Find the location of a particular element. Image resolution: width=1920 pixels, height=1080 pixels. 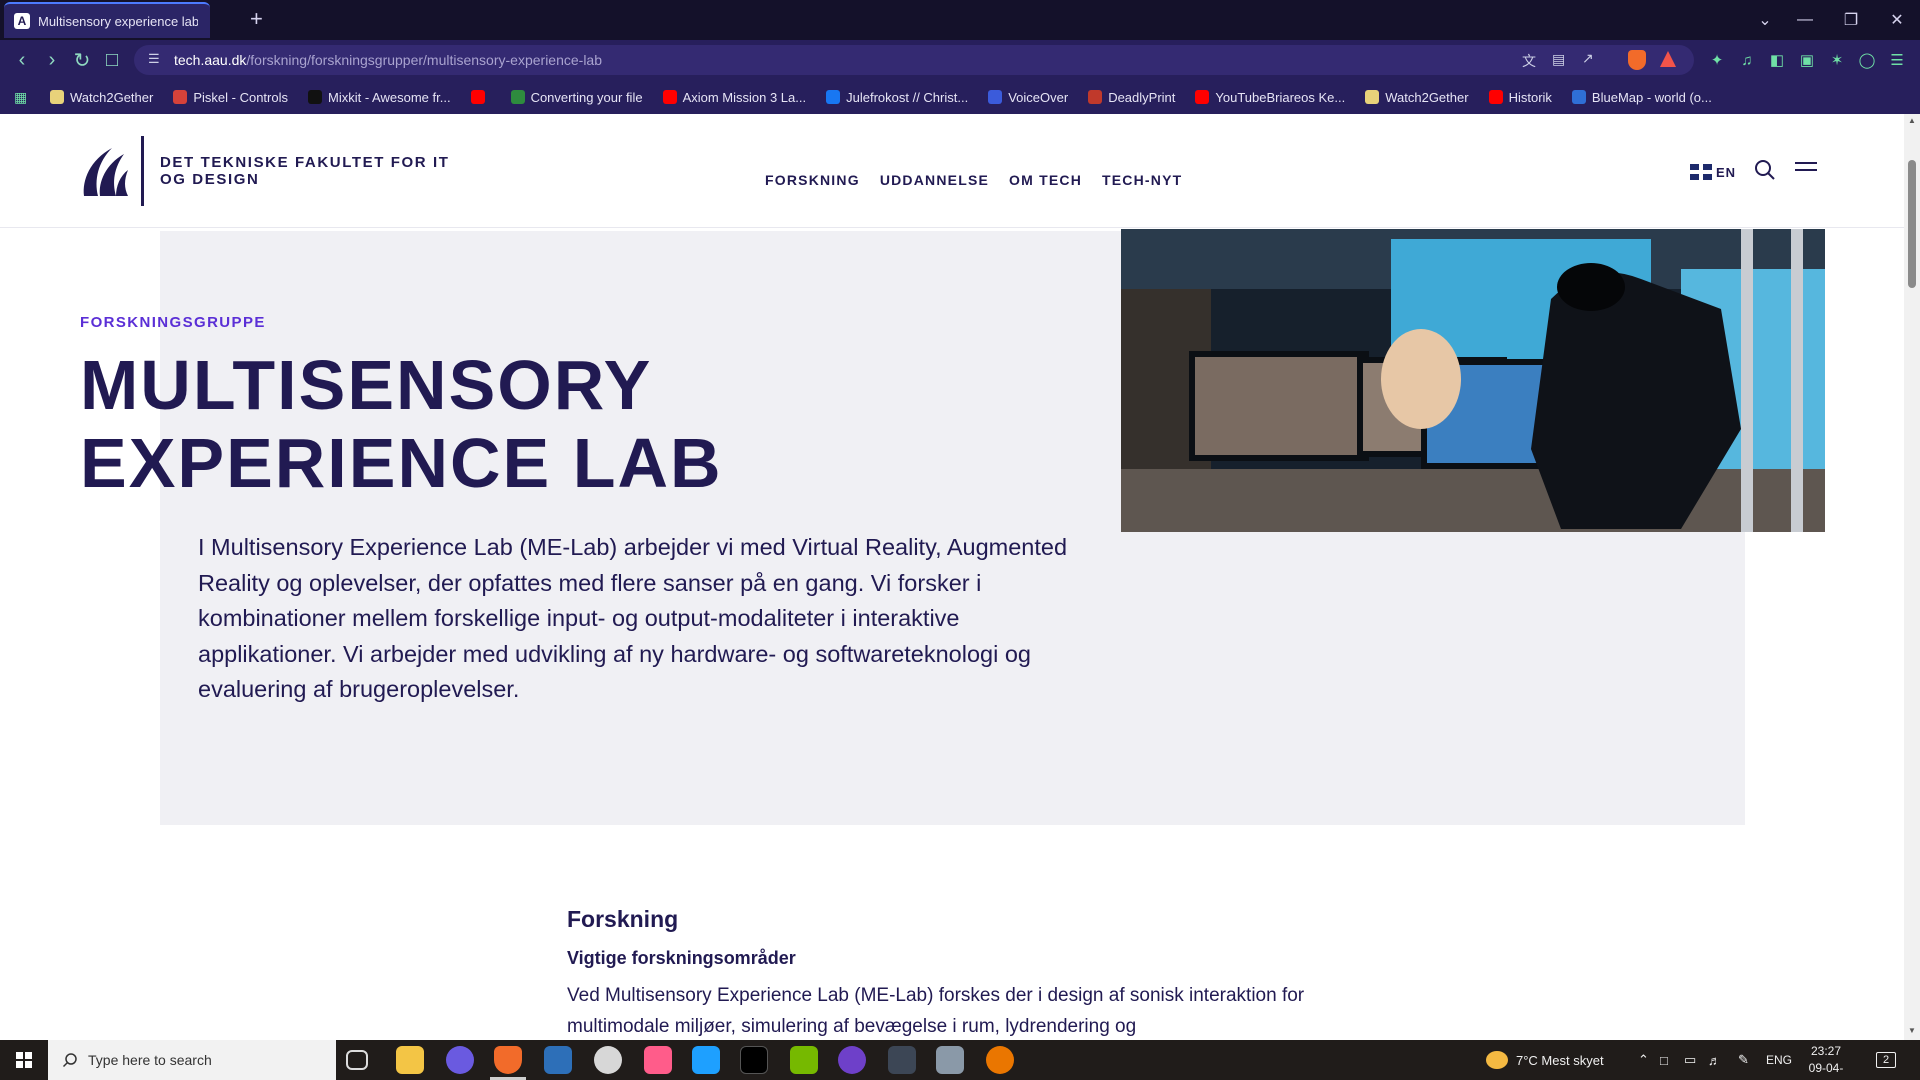

uk-flag-icon is located at coordinates (1701, 172).